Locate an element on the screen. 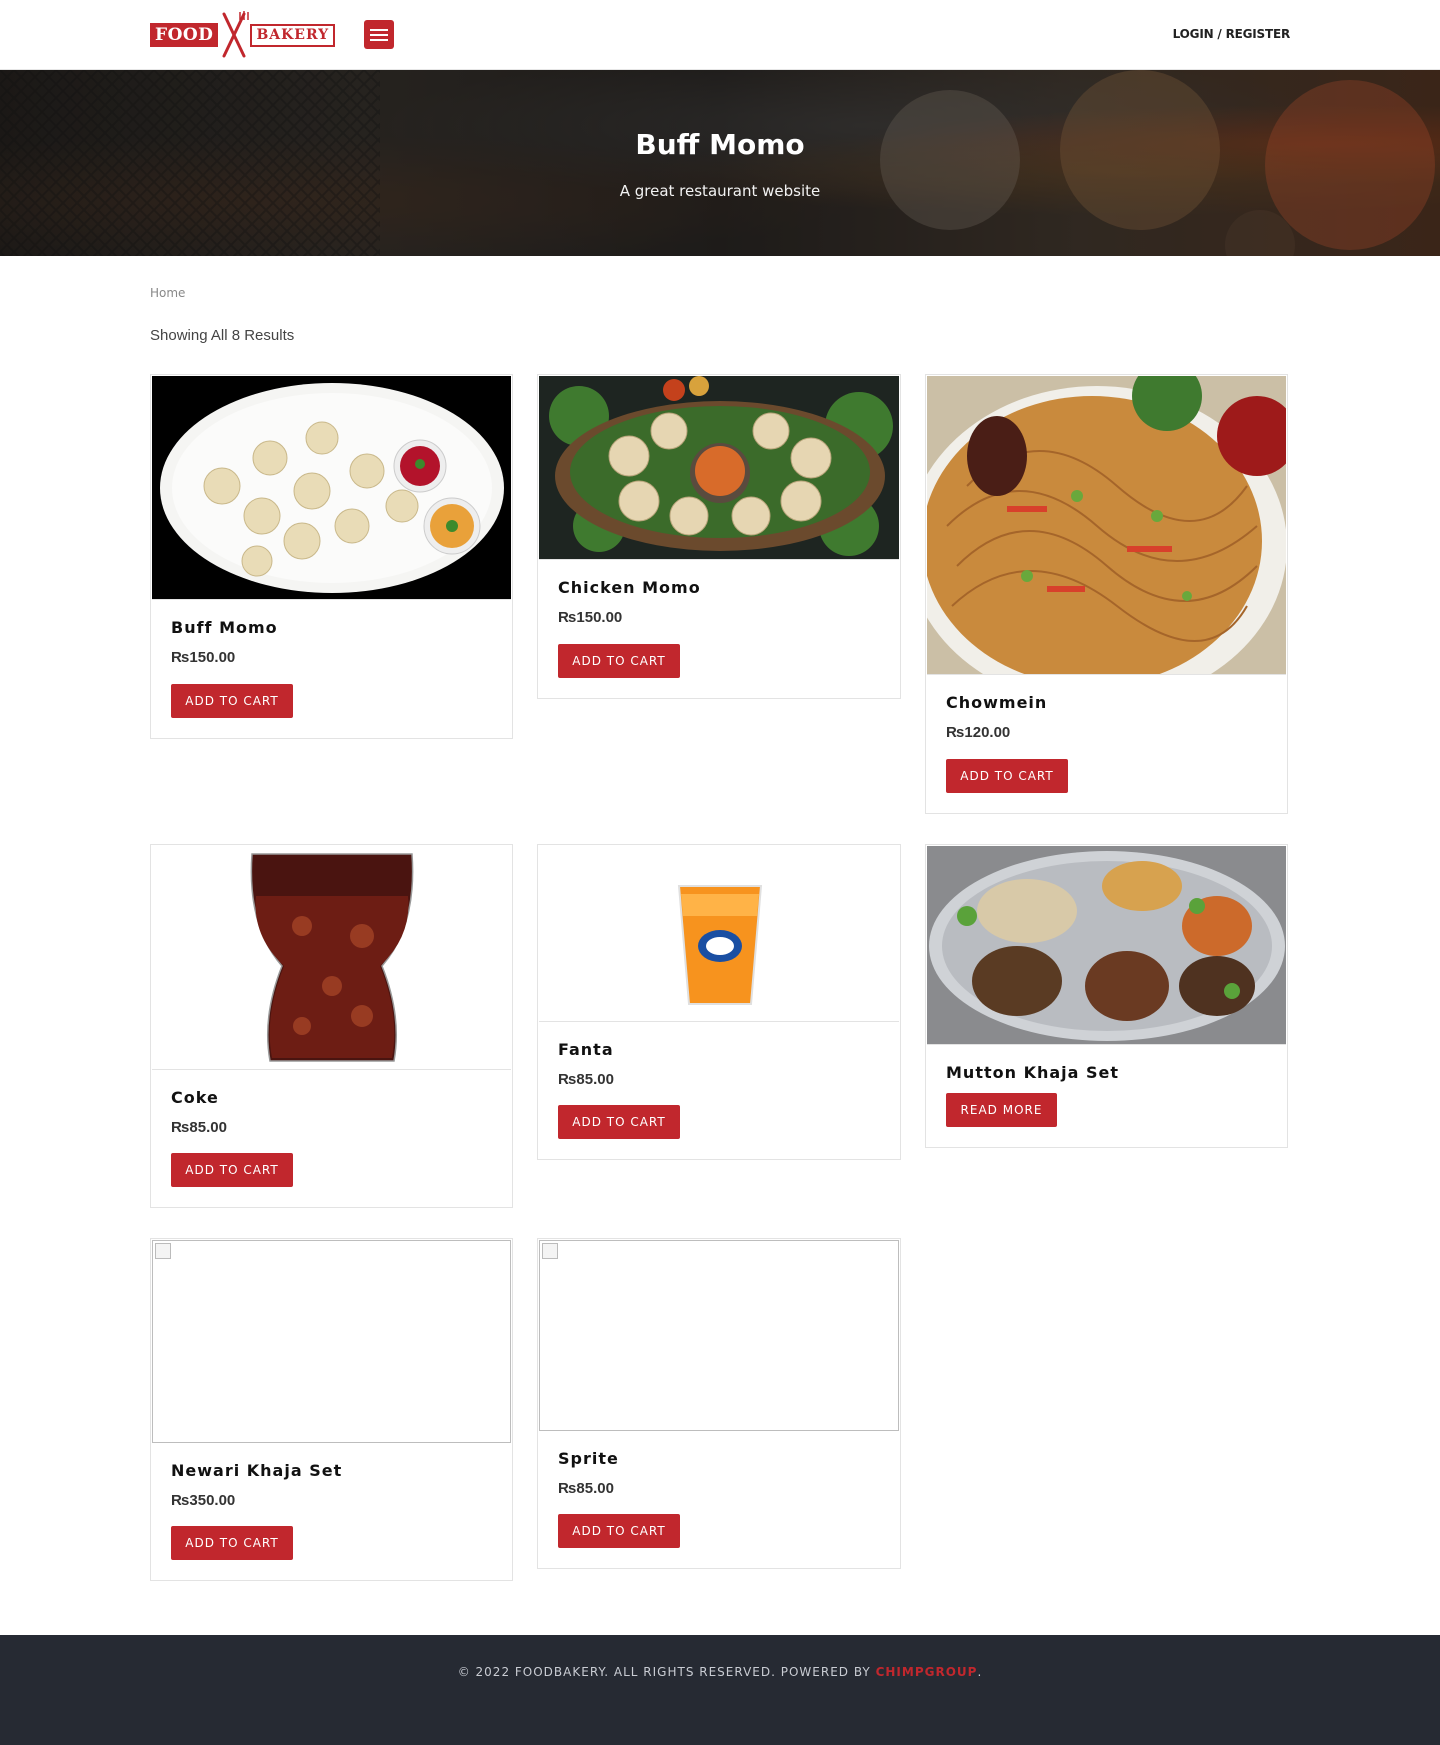 Image resolution: width=1440 pixels, height=1745 pixels. product-image-newari-khaja-set is located at coordinates (331, 1341).